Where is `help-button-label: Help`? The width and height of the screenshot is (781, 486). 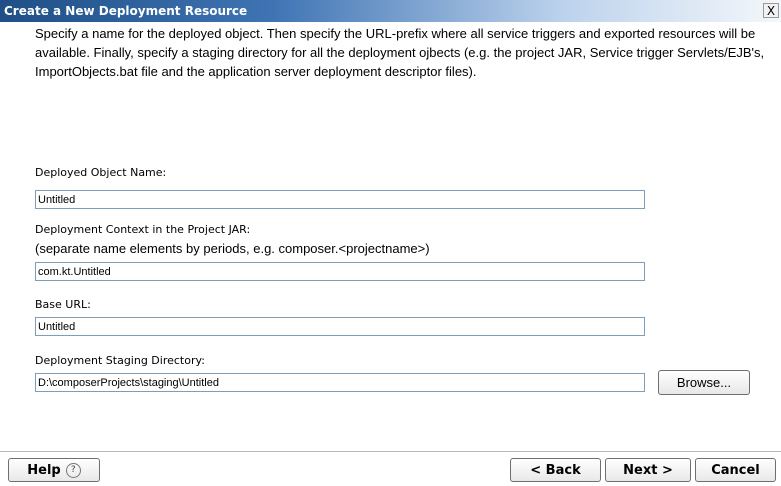
help-button-label: Help is located at coordinates (44, 470).